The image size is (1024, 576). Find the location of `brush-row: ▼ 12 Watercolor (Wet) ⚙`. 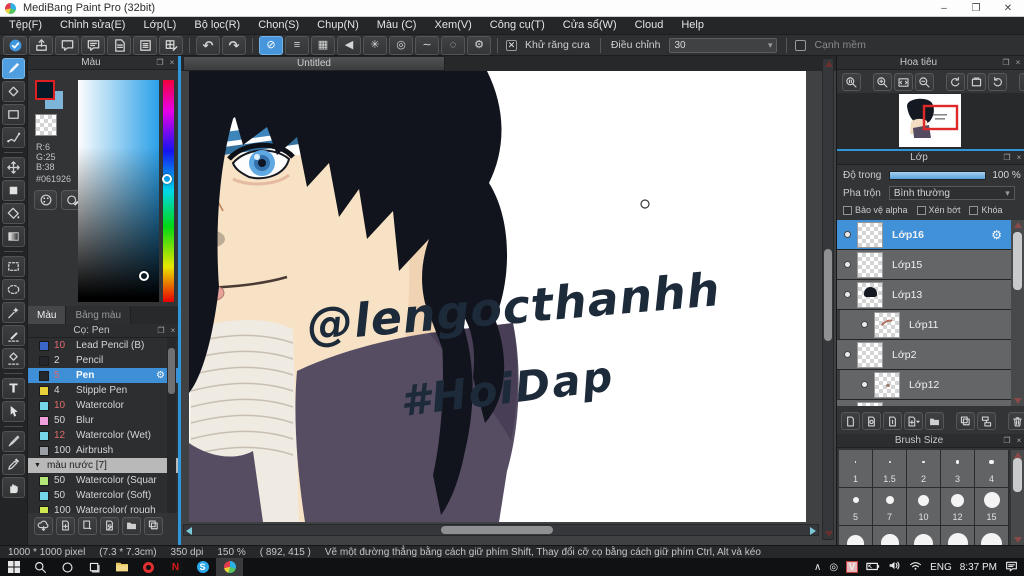

brush-row: ▼ 12 Watercolor (Wet) ⚙ is located at coordinates (103, 435).